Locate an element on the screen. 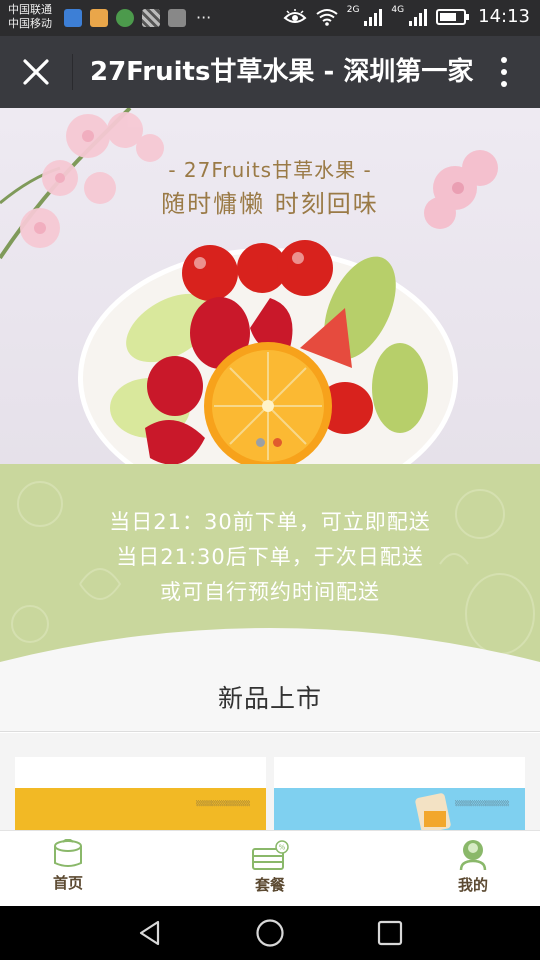 The height and width of the screenshot is (960, 540). section-header: 新品上市 is located at coordinates (270, 697).